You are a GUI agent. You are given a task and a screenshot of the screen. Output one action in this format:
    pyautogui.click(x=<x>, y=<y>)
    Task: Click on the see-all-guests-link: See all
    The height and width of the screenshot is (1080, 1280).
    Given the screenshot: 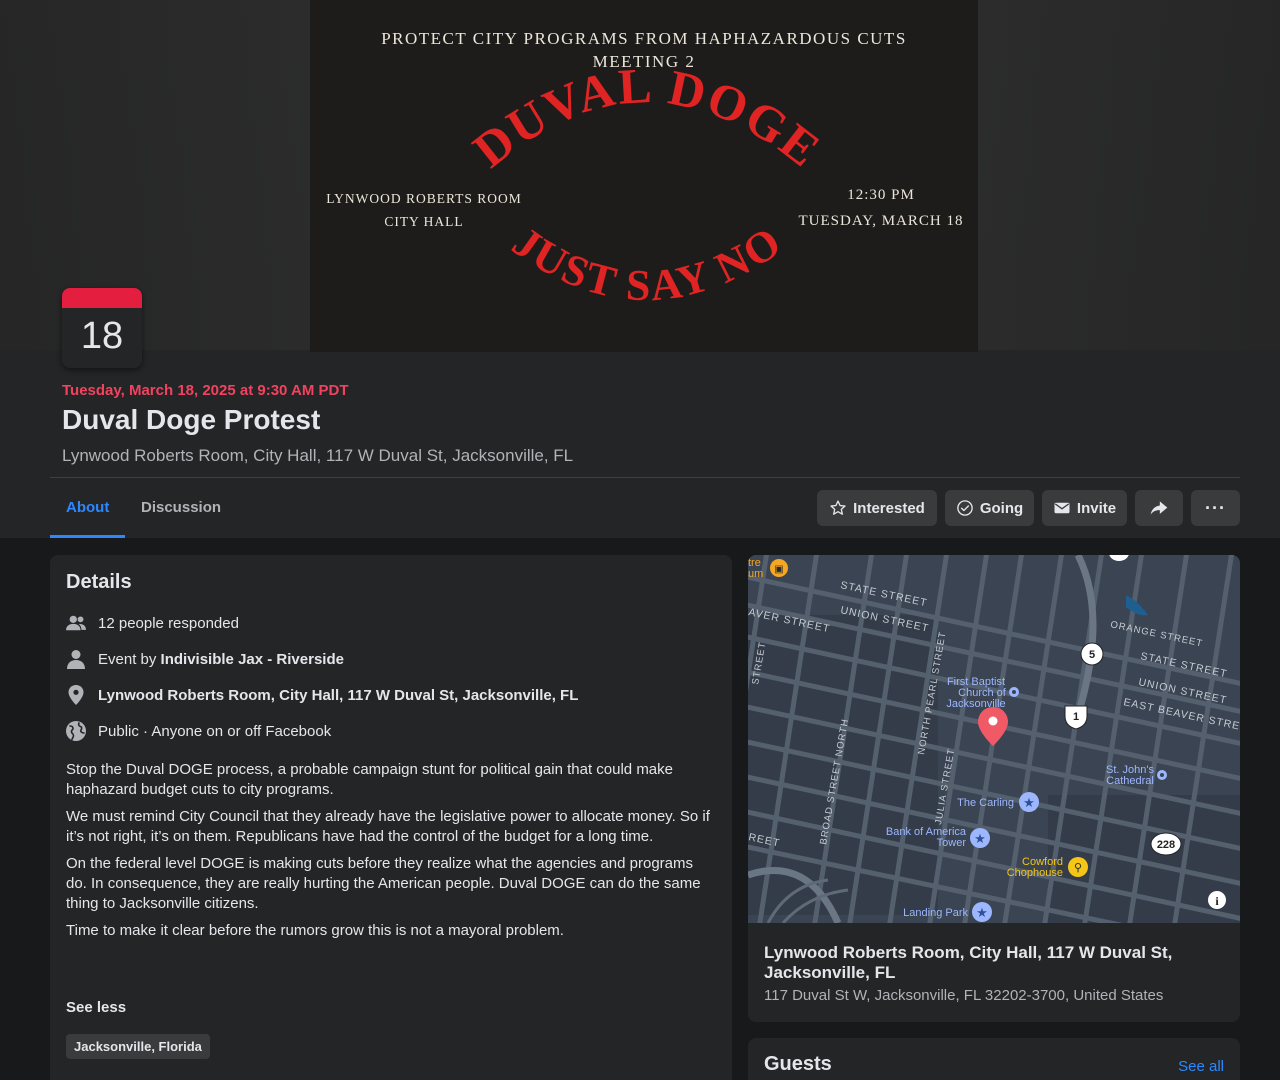 What is the action you would take?
    pyautogui.click(x=1201, y=1066)
    